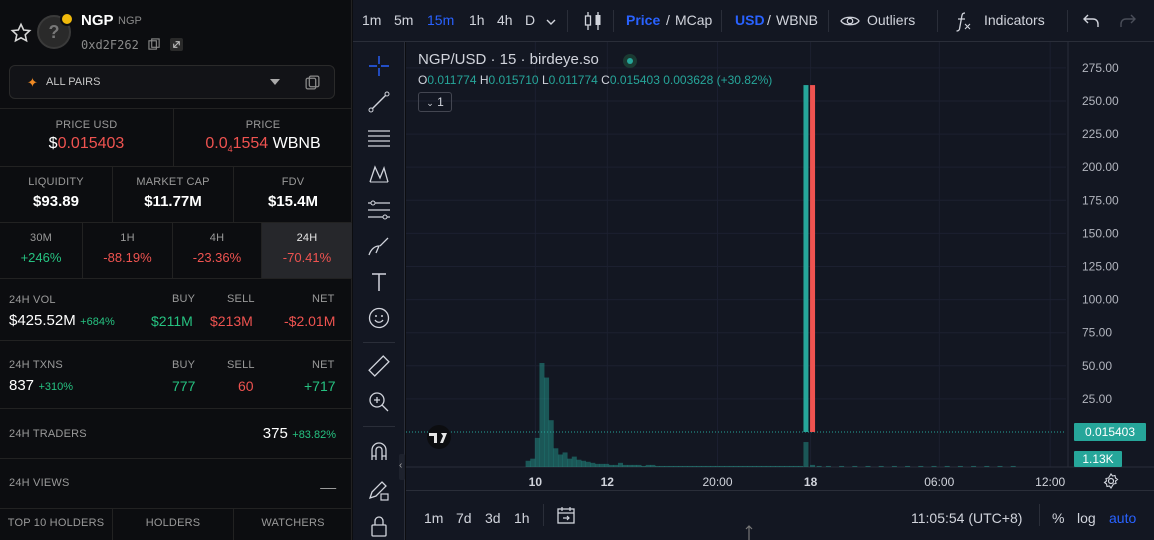 The image size is (1154, 540). What do you see at coordinates (1111, 481) in the screenshot?
I see `settings-gear-icon` at bounding box center [1111, 481].